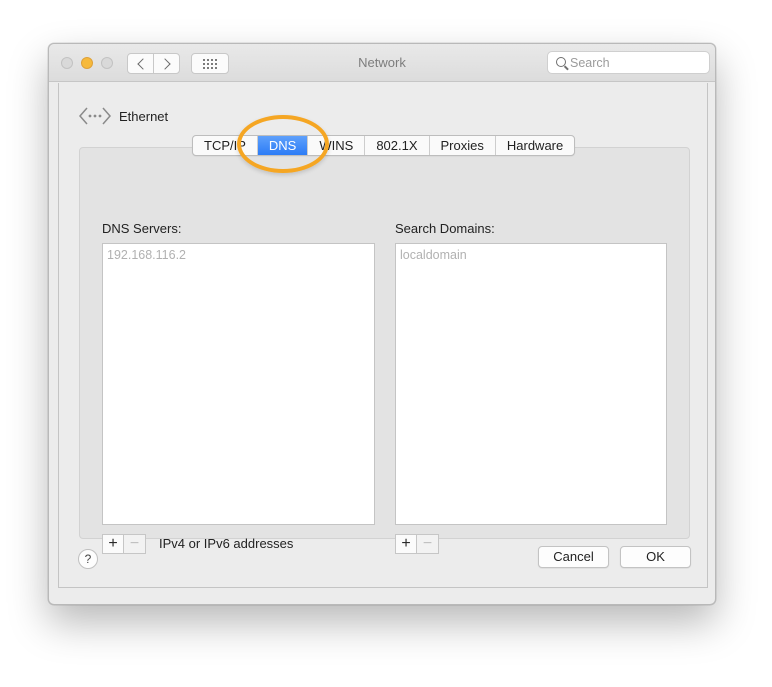  I want to click on search-domains-label: Search Domains:, so click(445, 228).